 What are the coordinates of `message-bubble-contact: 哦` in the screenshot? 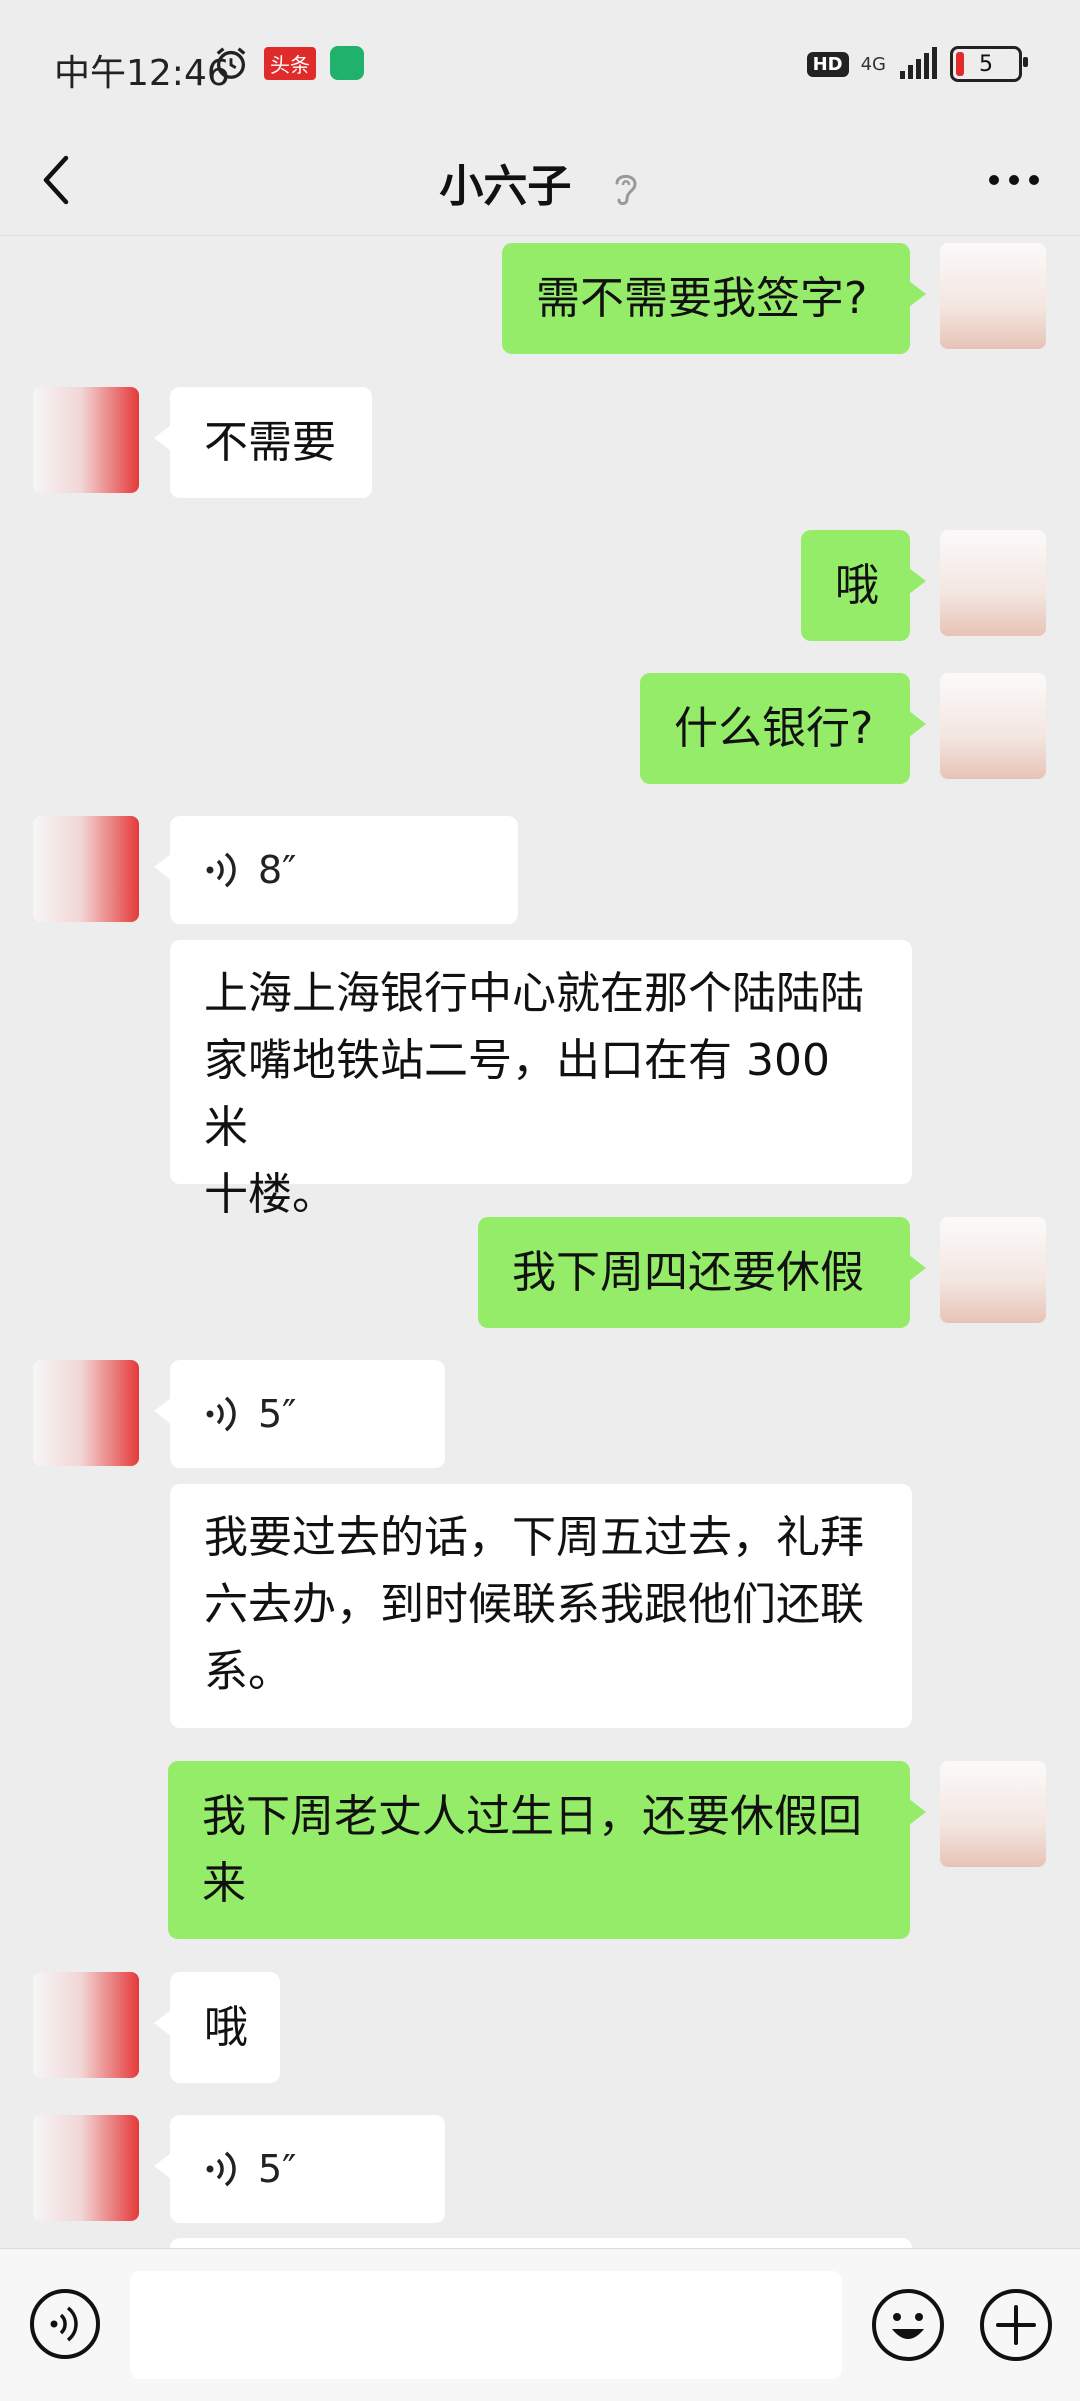 It's located at (217, 2027).